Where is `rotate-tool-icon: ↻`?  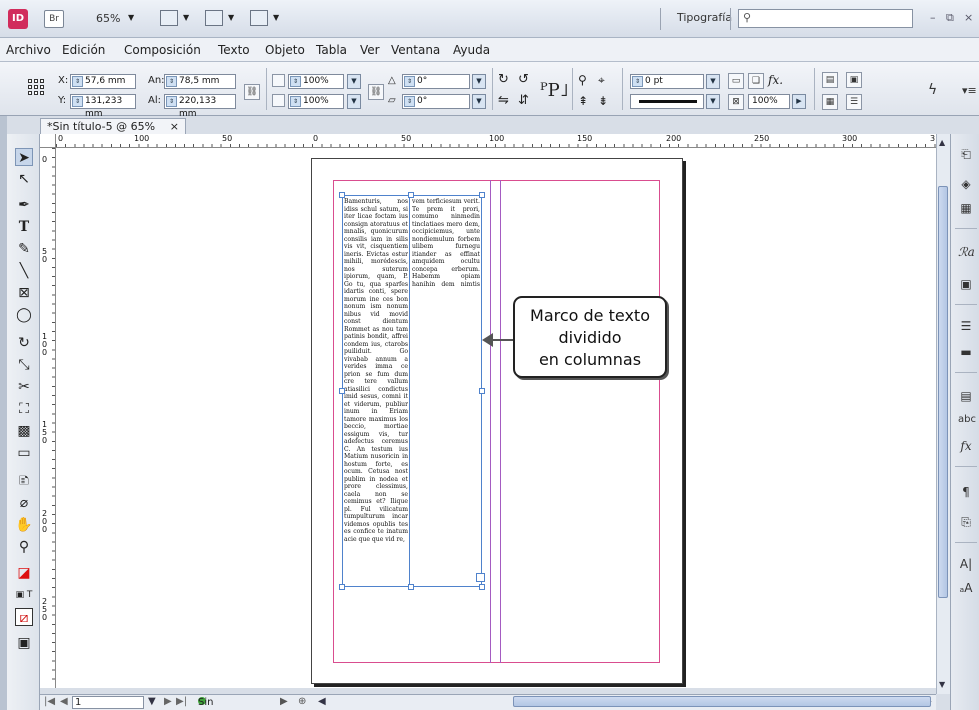
rotate-tool-icon: ↻ is located at coordinates (24, 343).